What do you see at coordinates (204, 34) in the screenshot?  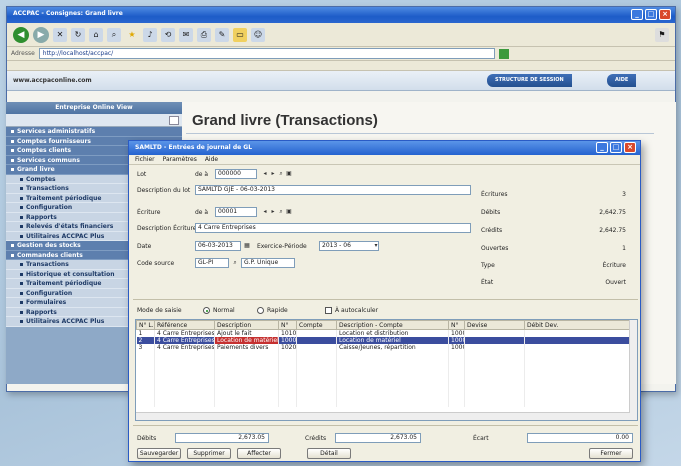 I see `print-icon: ⎙` at bounding box center [204, 34].